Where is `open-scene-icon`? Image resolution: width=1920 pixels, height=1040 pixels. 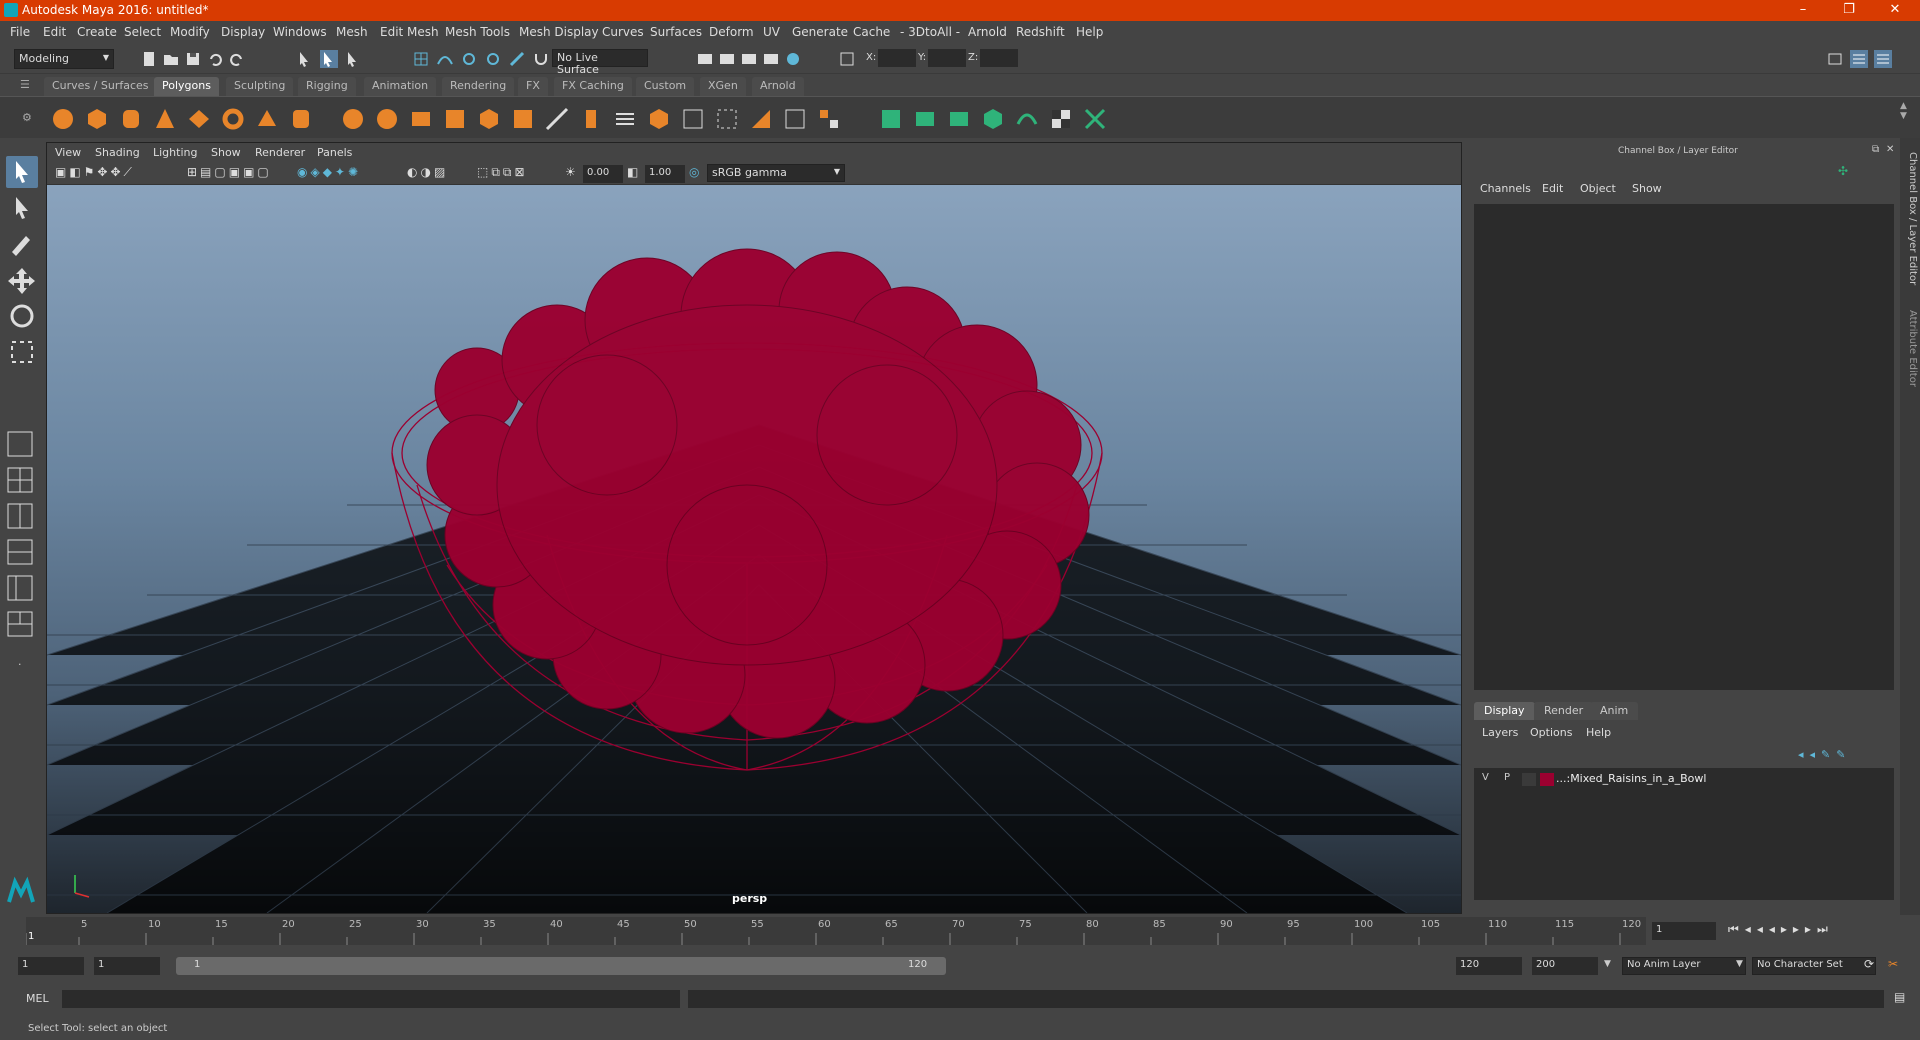
open-scene-icon is located at coordinates (171, 59).